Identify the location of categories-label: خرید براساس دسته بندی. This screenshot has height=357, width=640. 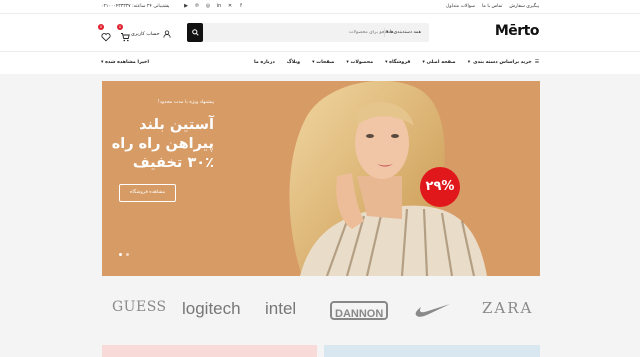
(502, 62).